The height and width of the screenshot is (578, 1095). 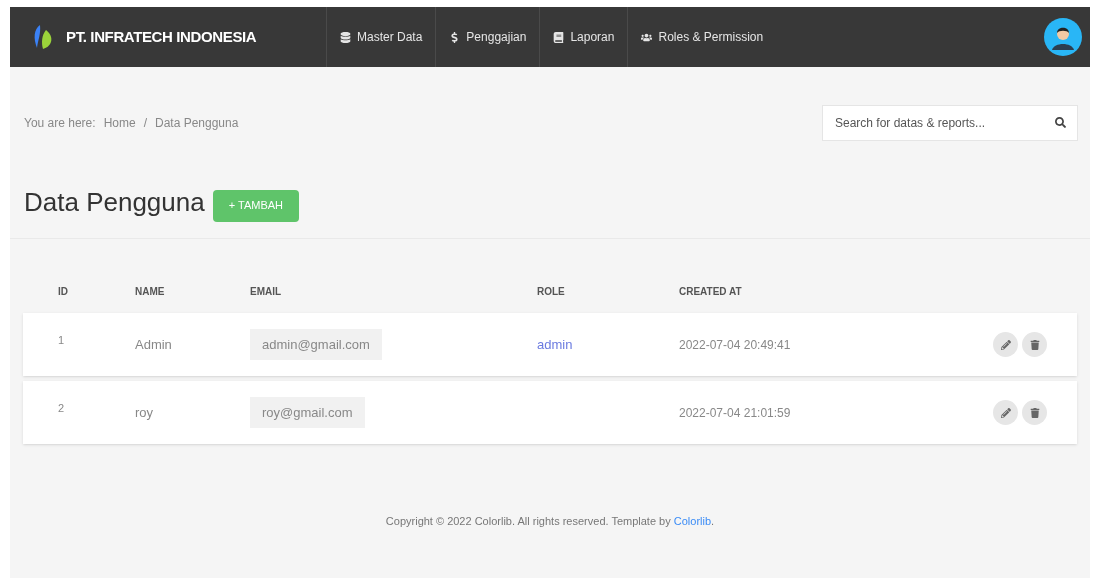 What do you see at coordinates (559, 37) in the screenshot?
I see `book-icon` at bounding box center [559, 37].